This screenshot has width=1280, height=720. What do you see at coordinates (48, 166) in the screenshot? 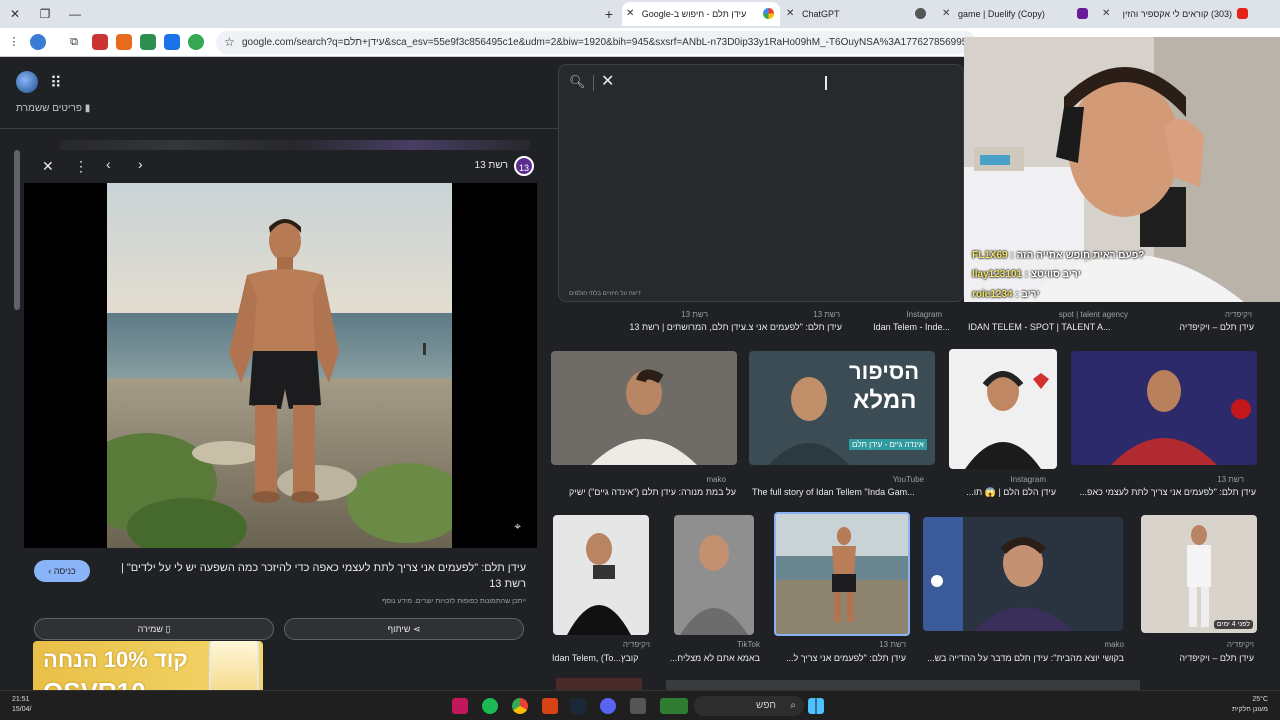
I see `close-viewer-icon: ✕` at bounding box center [48, 166].